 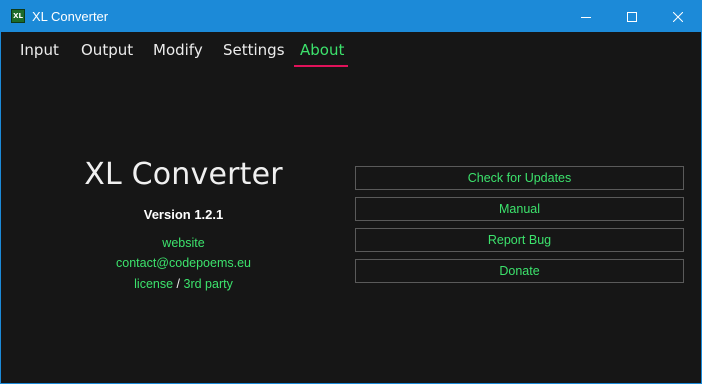 I want to click on minimize-button, so click(x=586, y=16).